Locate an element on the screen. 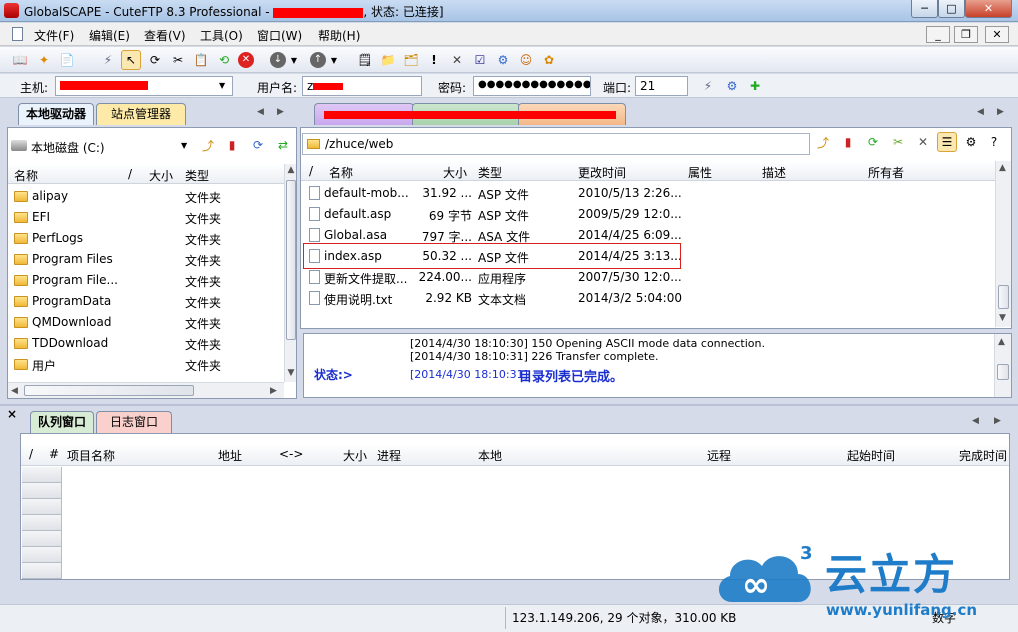 Image resolution: width=1018 pixels, height=632 pixels. new-folder-icon: 🗂 is located at coordinates (411, 60).